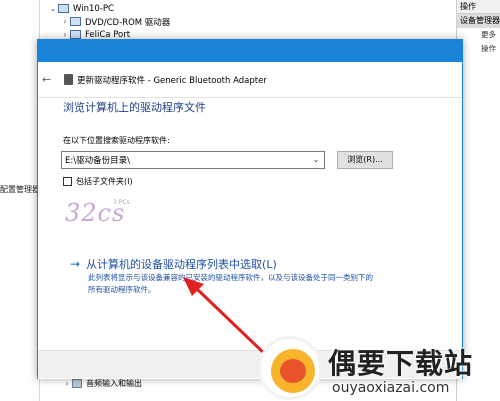 The width and height of the screenshot is (500, 401). I want to click on right-arrow-icon: →, so click(75, 264).